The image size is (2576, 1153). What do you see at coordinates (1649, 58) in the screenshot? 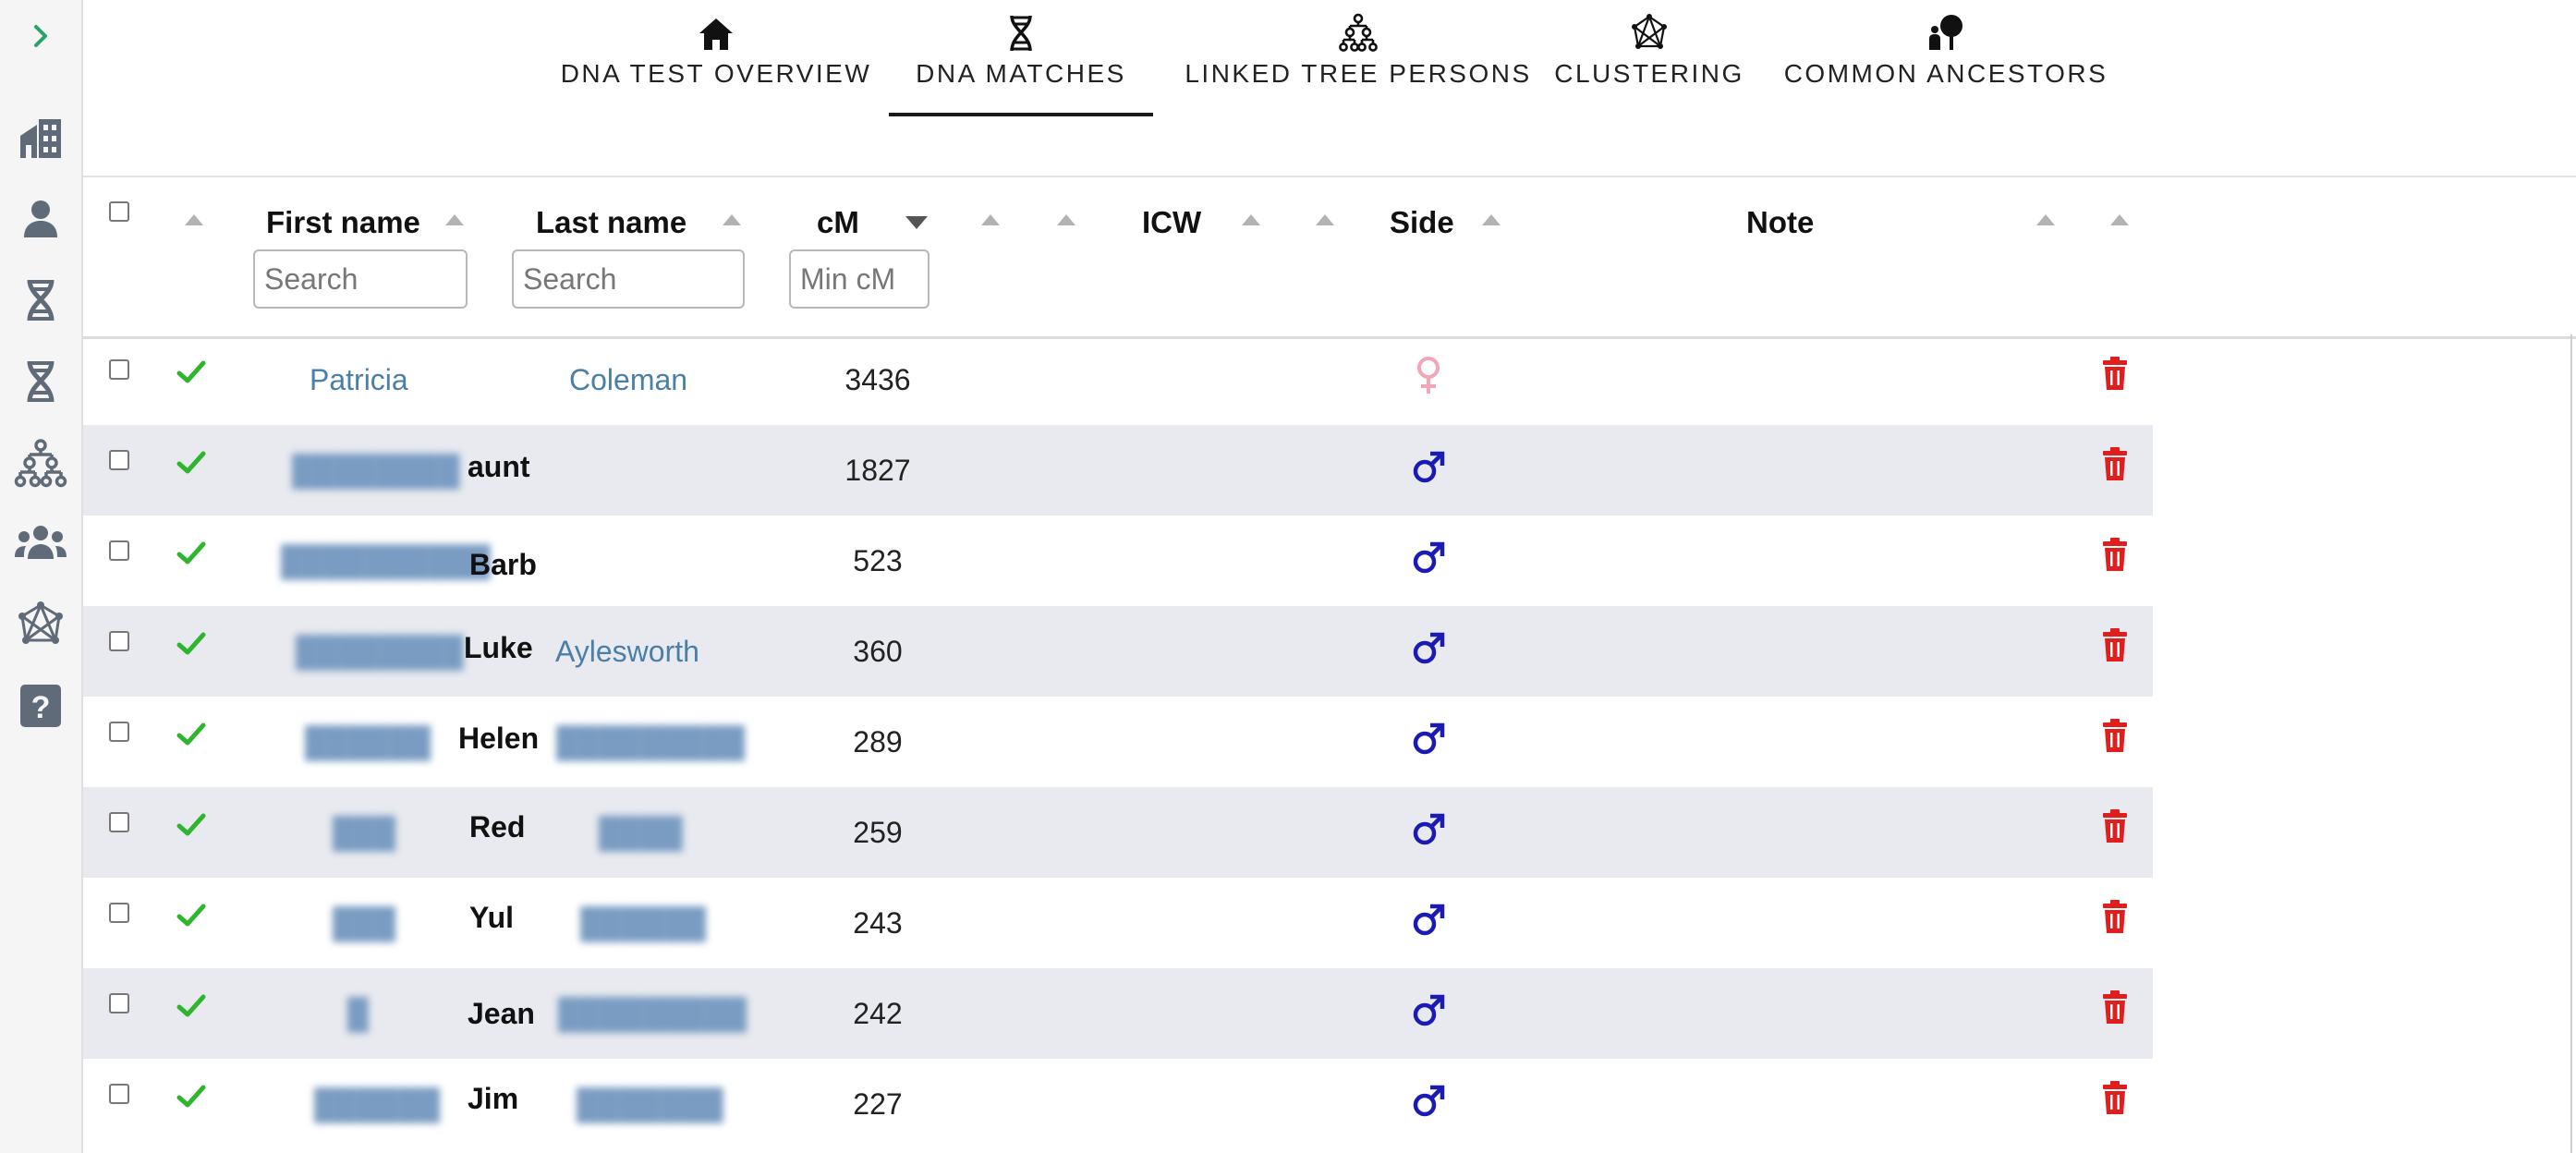
I see `tab-clustering: CLUSTERING` at bounding box center [1649, 58].